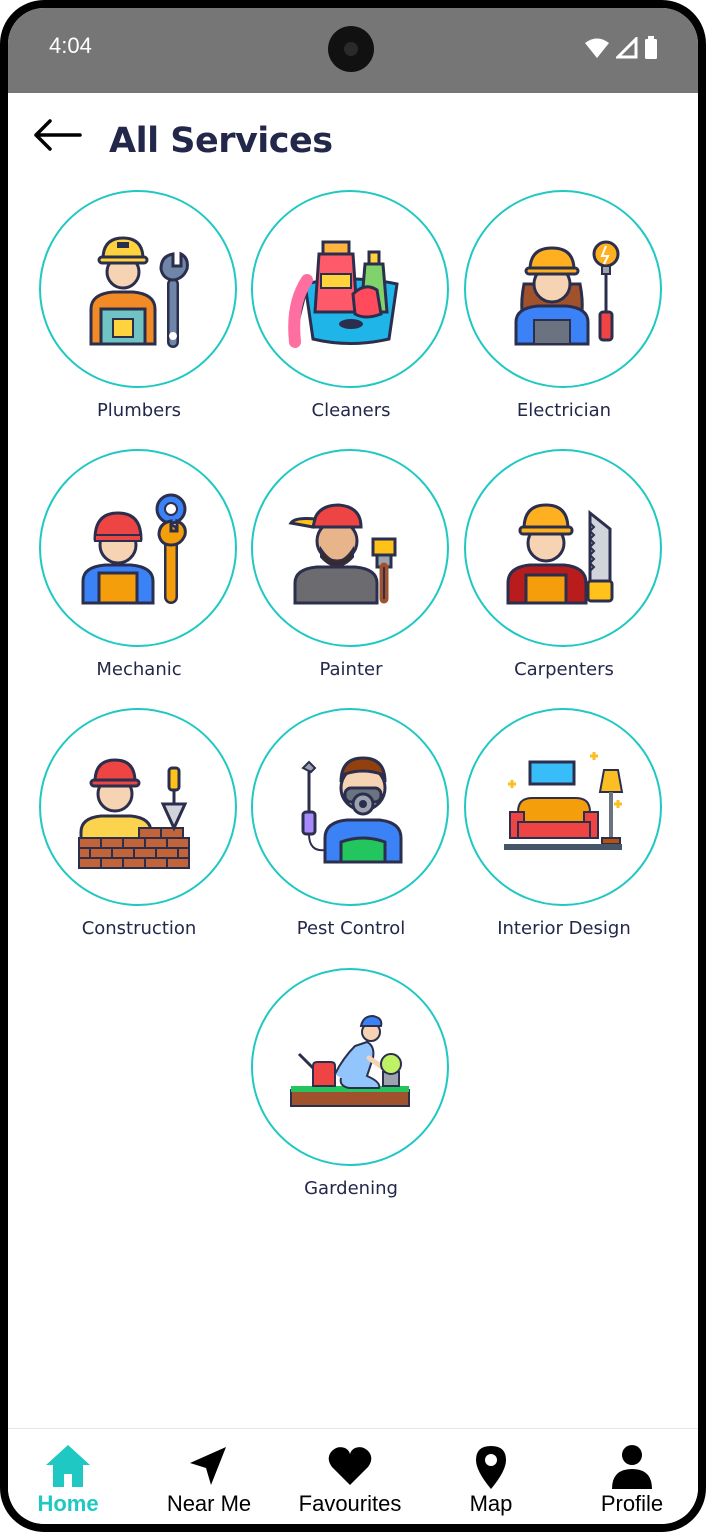 This screenshot has width=706, height=1532. What do you see at coordinates (560, 554) in the screenshot?
I see `carpenter-icon` at bounding box center [560, 554].